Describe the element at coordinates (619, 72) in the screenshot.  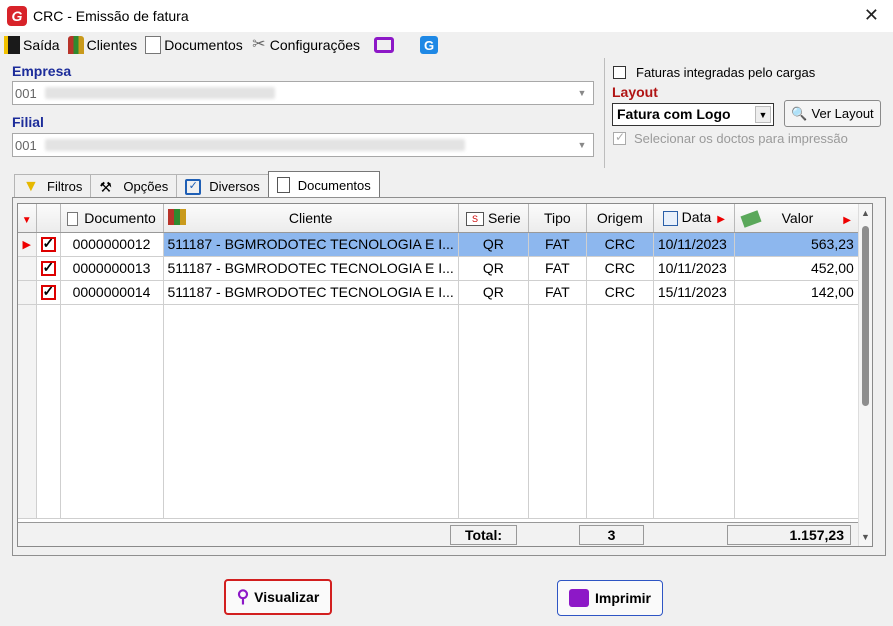
I see `faturas-integradas-checkbox` at that location.